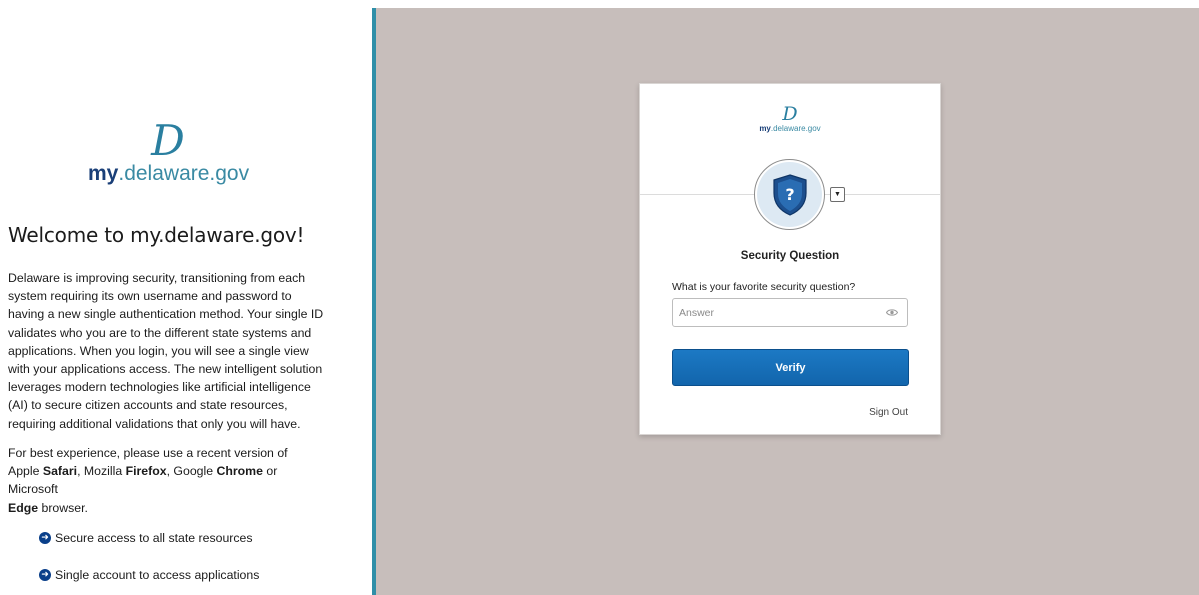  What do you see at coordinates (157, 575) in the screenshot?
I see `feature-label: Single account to access applications` at bounding box center [157, 575].